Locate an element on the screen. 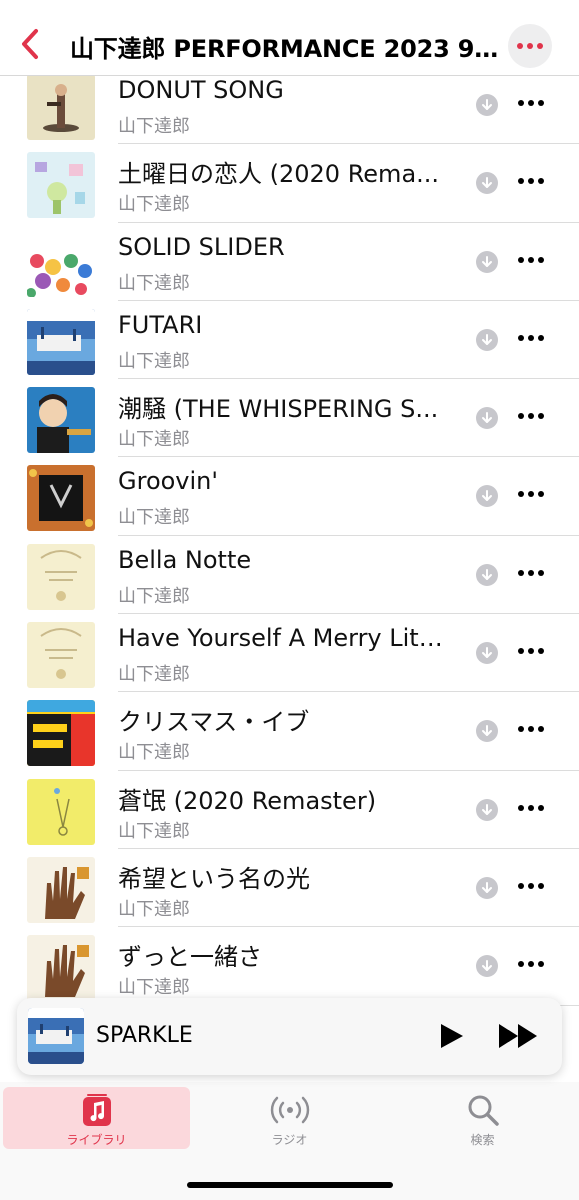 Image resolution: width=579 pixels, height=1200 pixels. song-row: SOLID SLIDER 山下達郎 is located at coordinates (289, 262).